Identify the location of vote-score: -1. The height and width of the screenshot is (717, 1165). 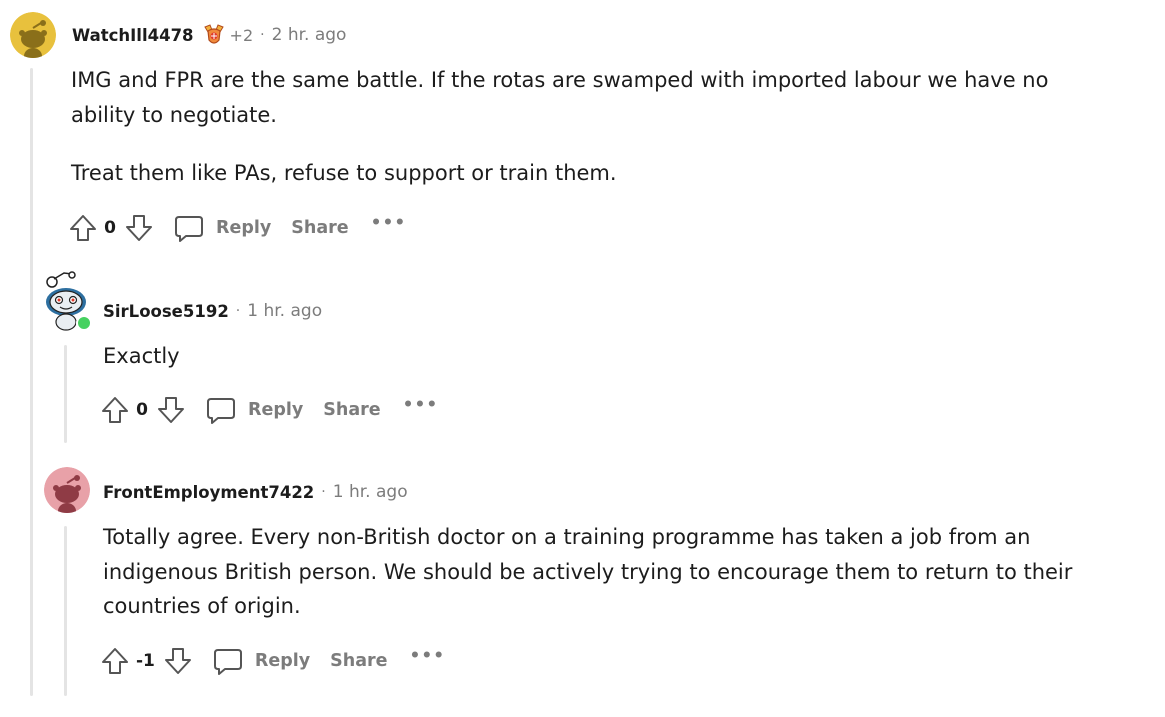
(145, 661).